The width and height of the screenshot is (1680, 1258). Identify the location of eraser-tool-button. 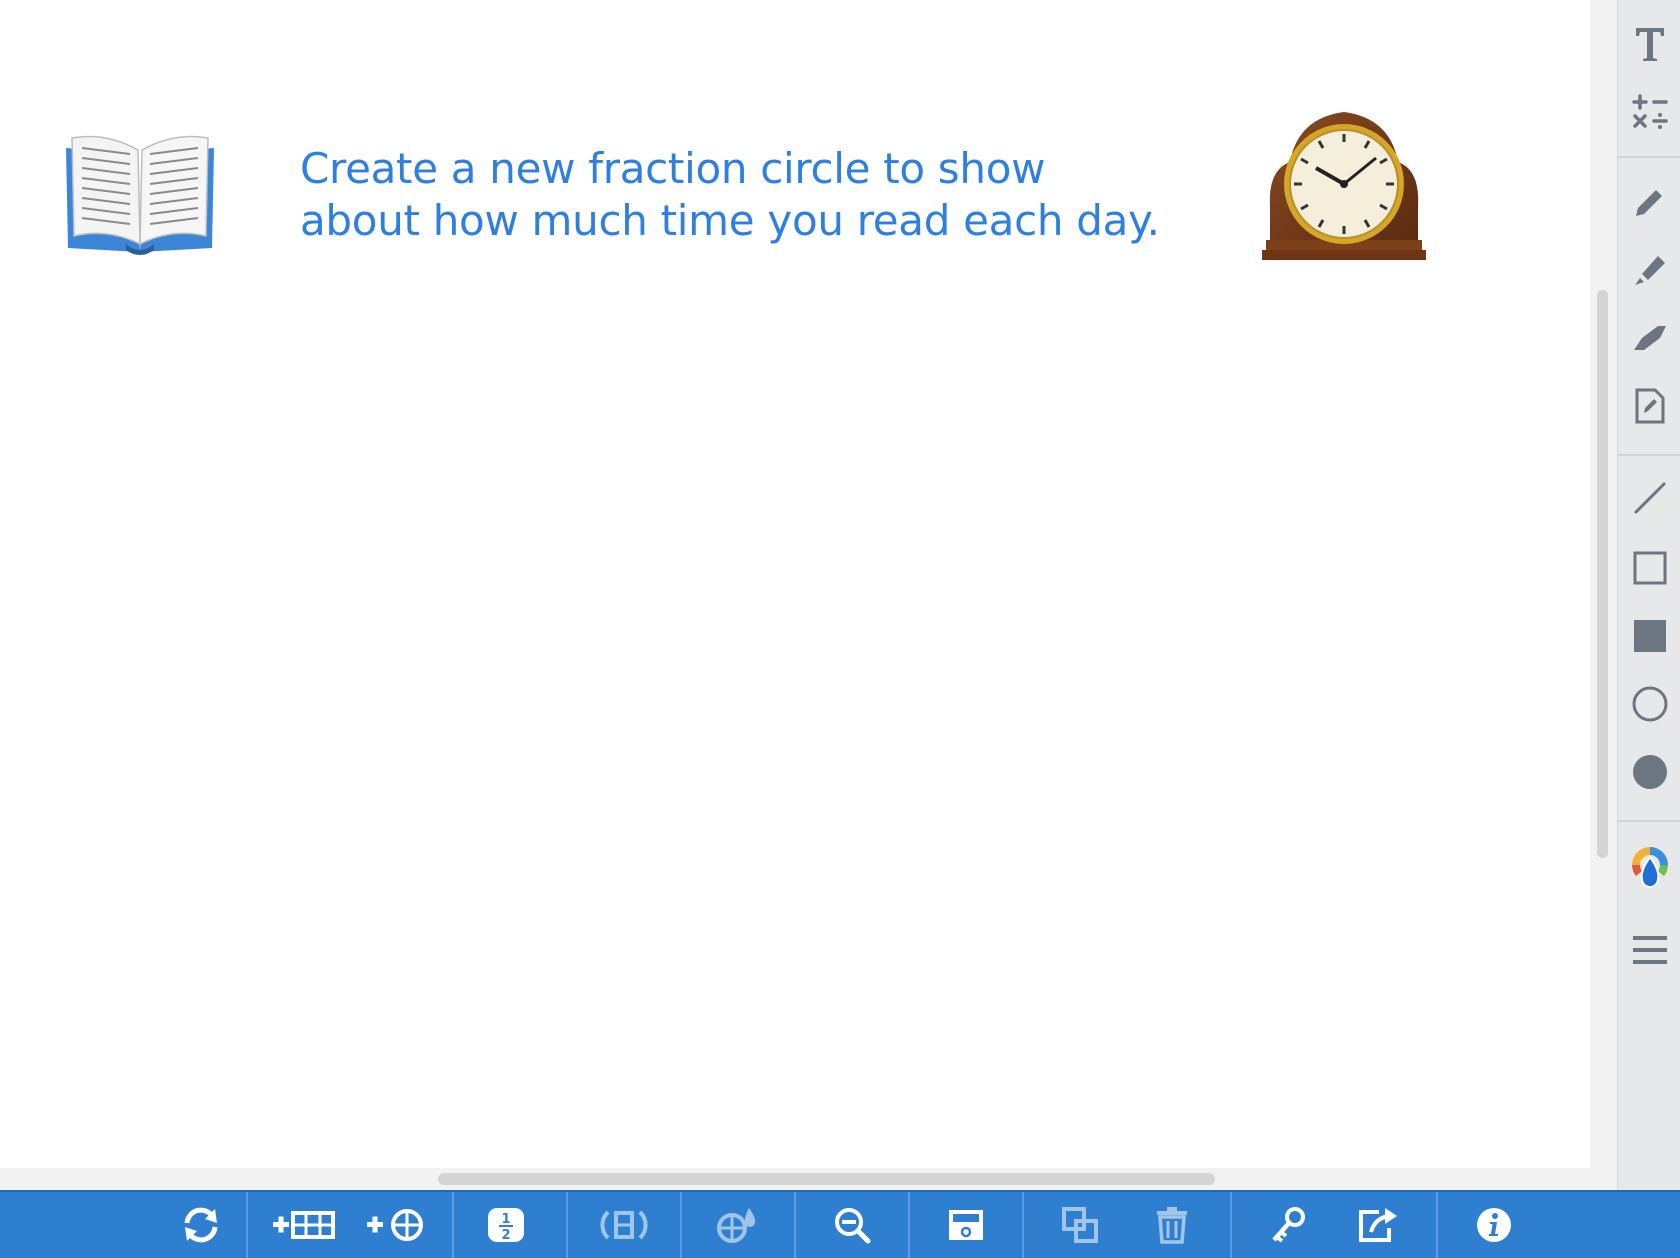
(1649, 338).